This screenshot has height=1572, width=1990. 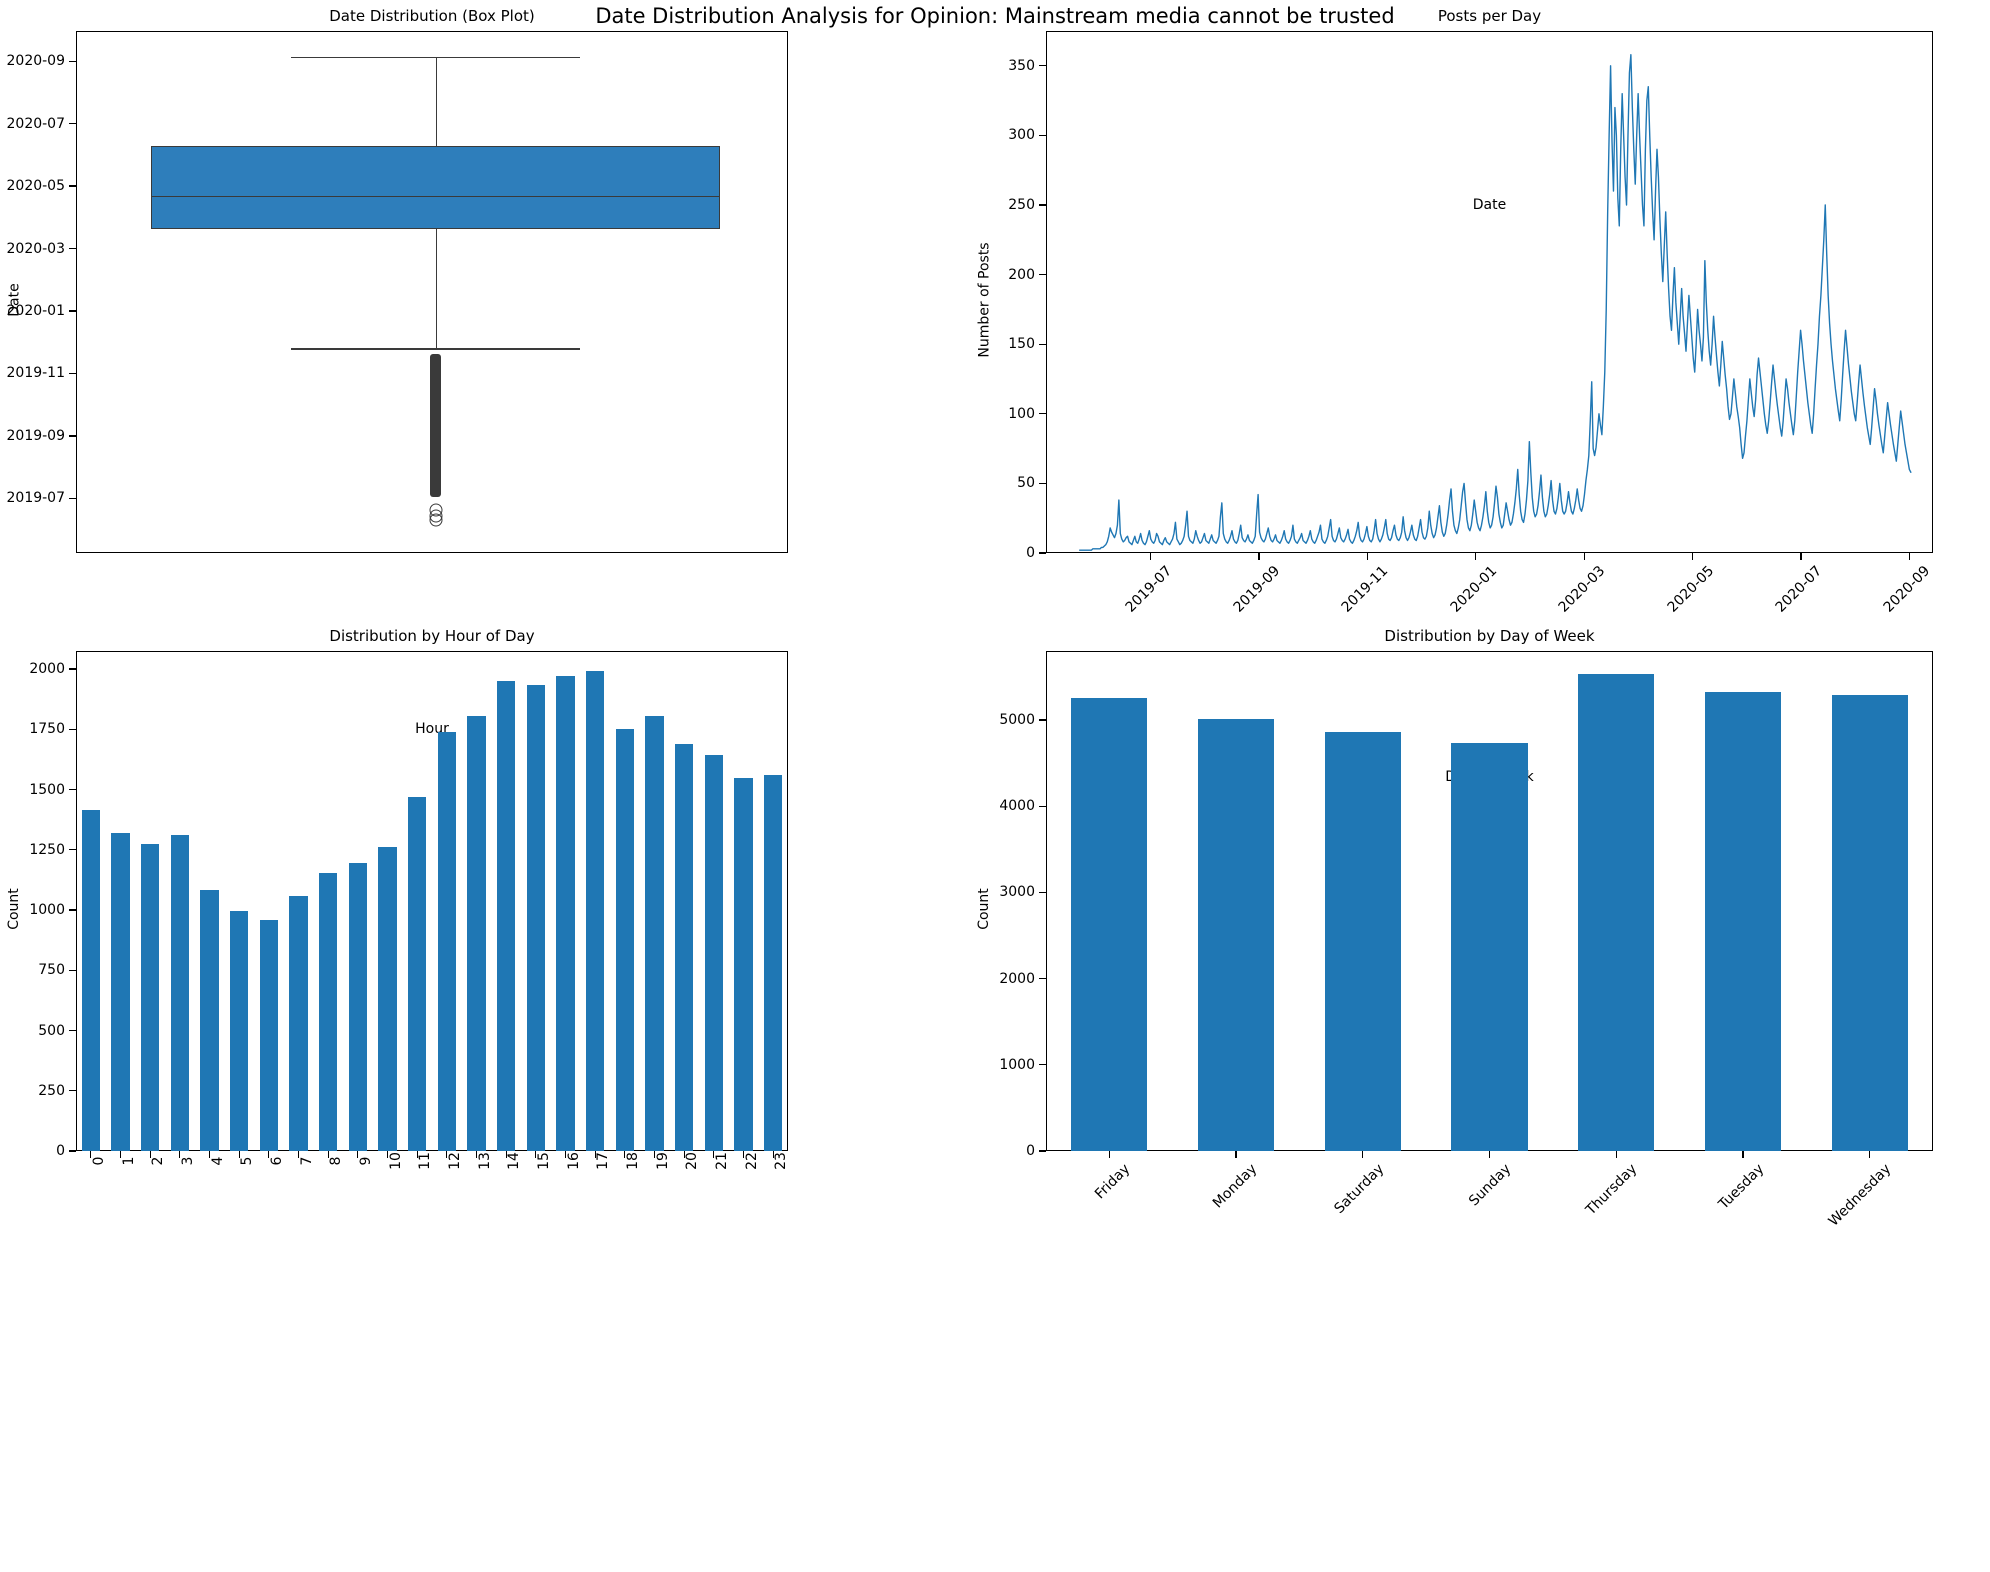 I want to click on axis-tick-label-x: 2019-11, so click(x=1365, y=589).